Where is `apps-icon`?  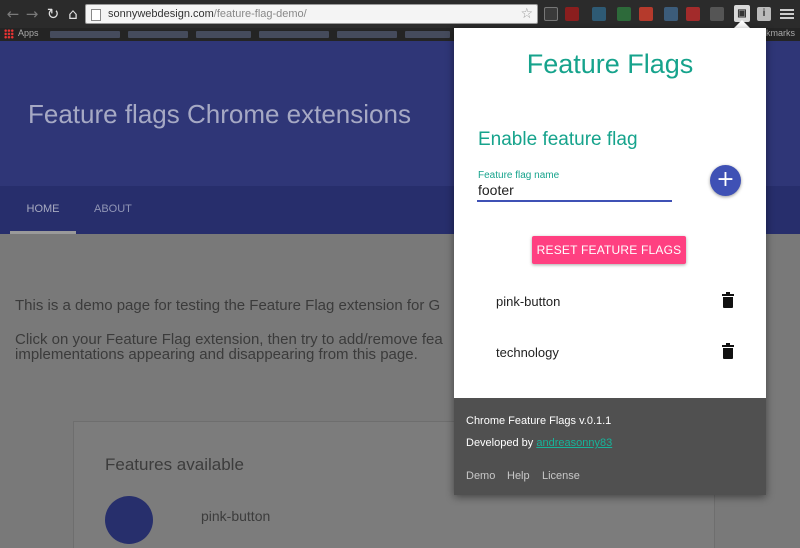
apps-icon is located at coordinates (9, 34).